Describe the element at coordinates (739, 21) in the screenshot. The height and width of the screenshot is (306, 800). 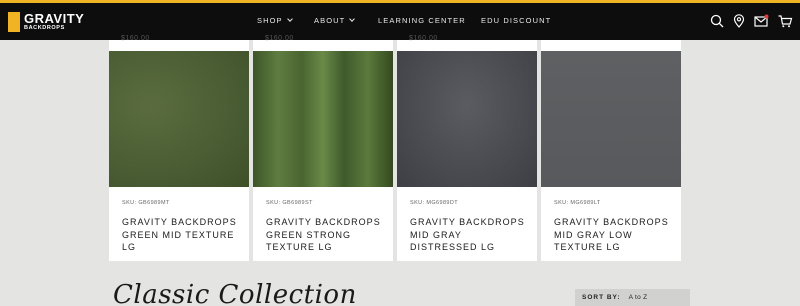
I see `location-pin-icon` at that location.